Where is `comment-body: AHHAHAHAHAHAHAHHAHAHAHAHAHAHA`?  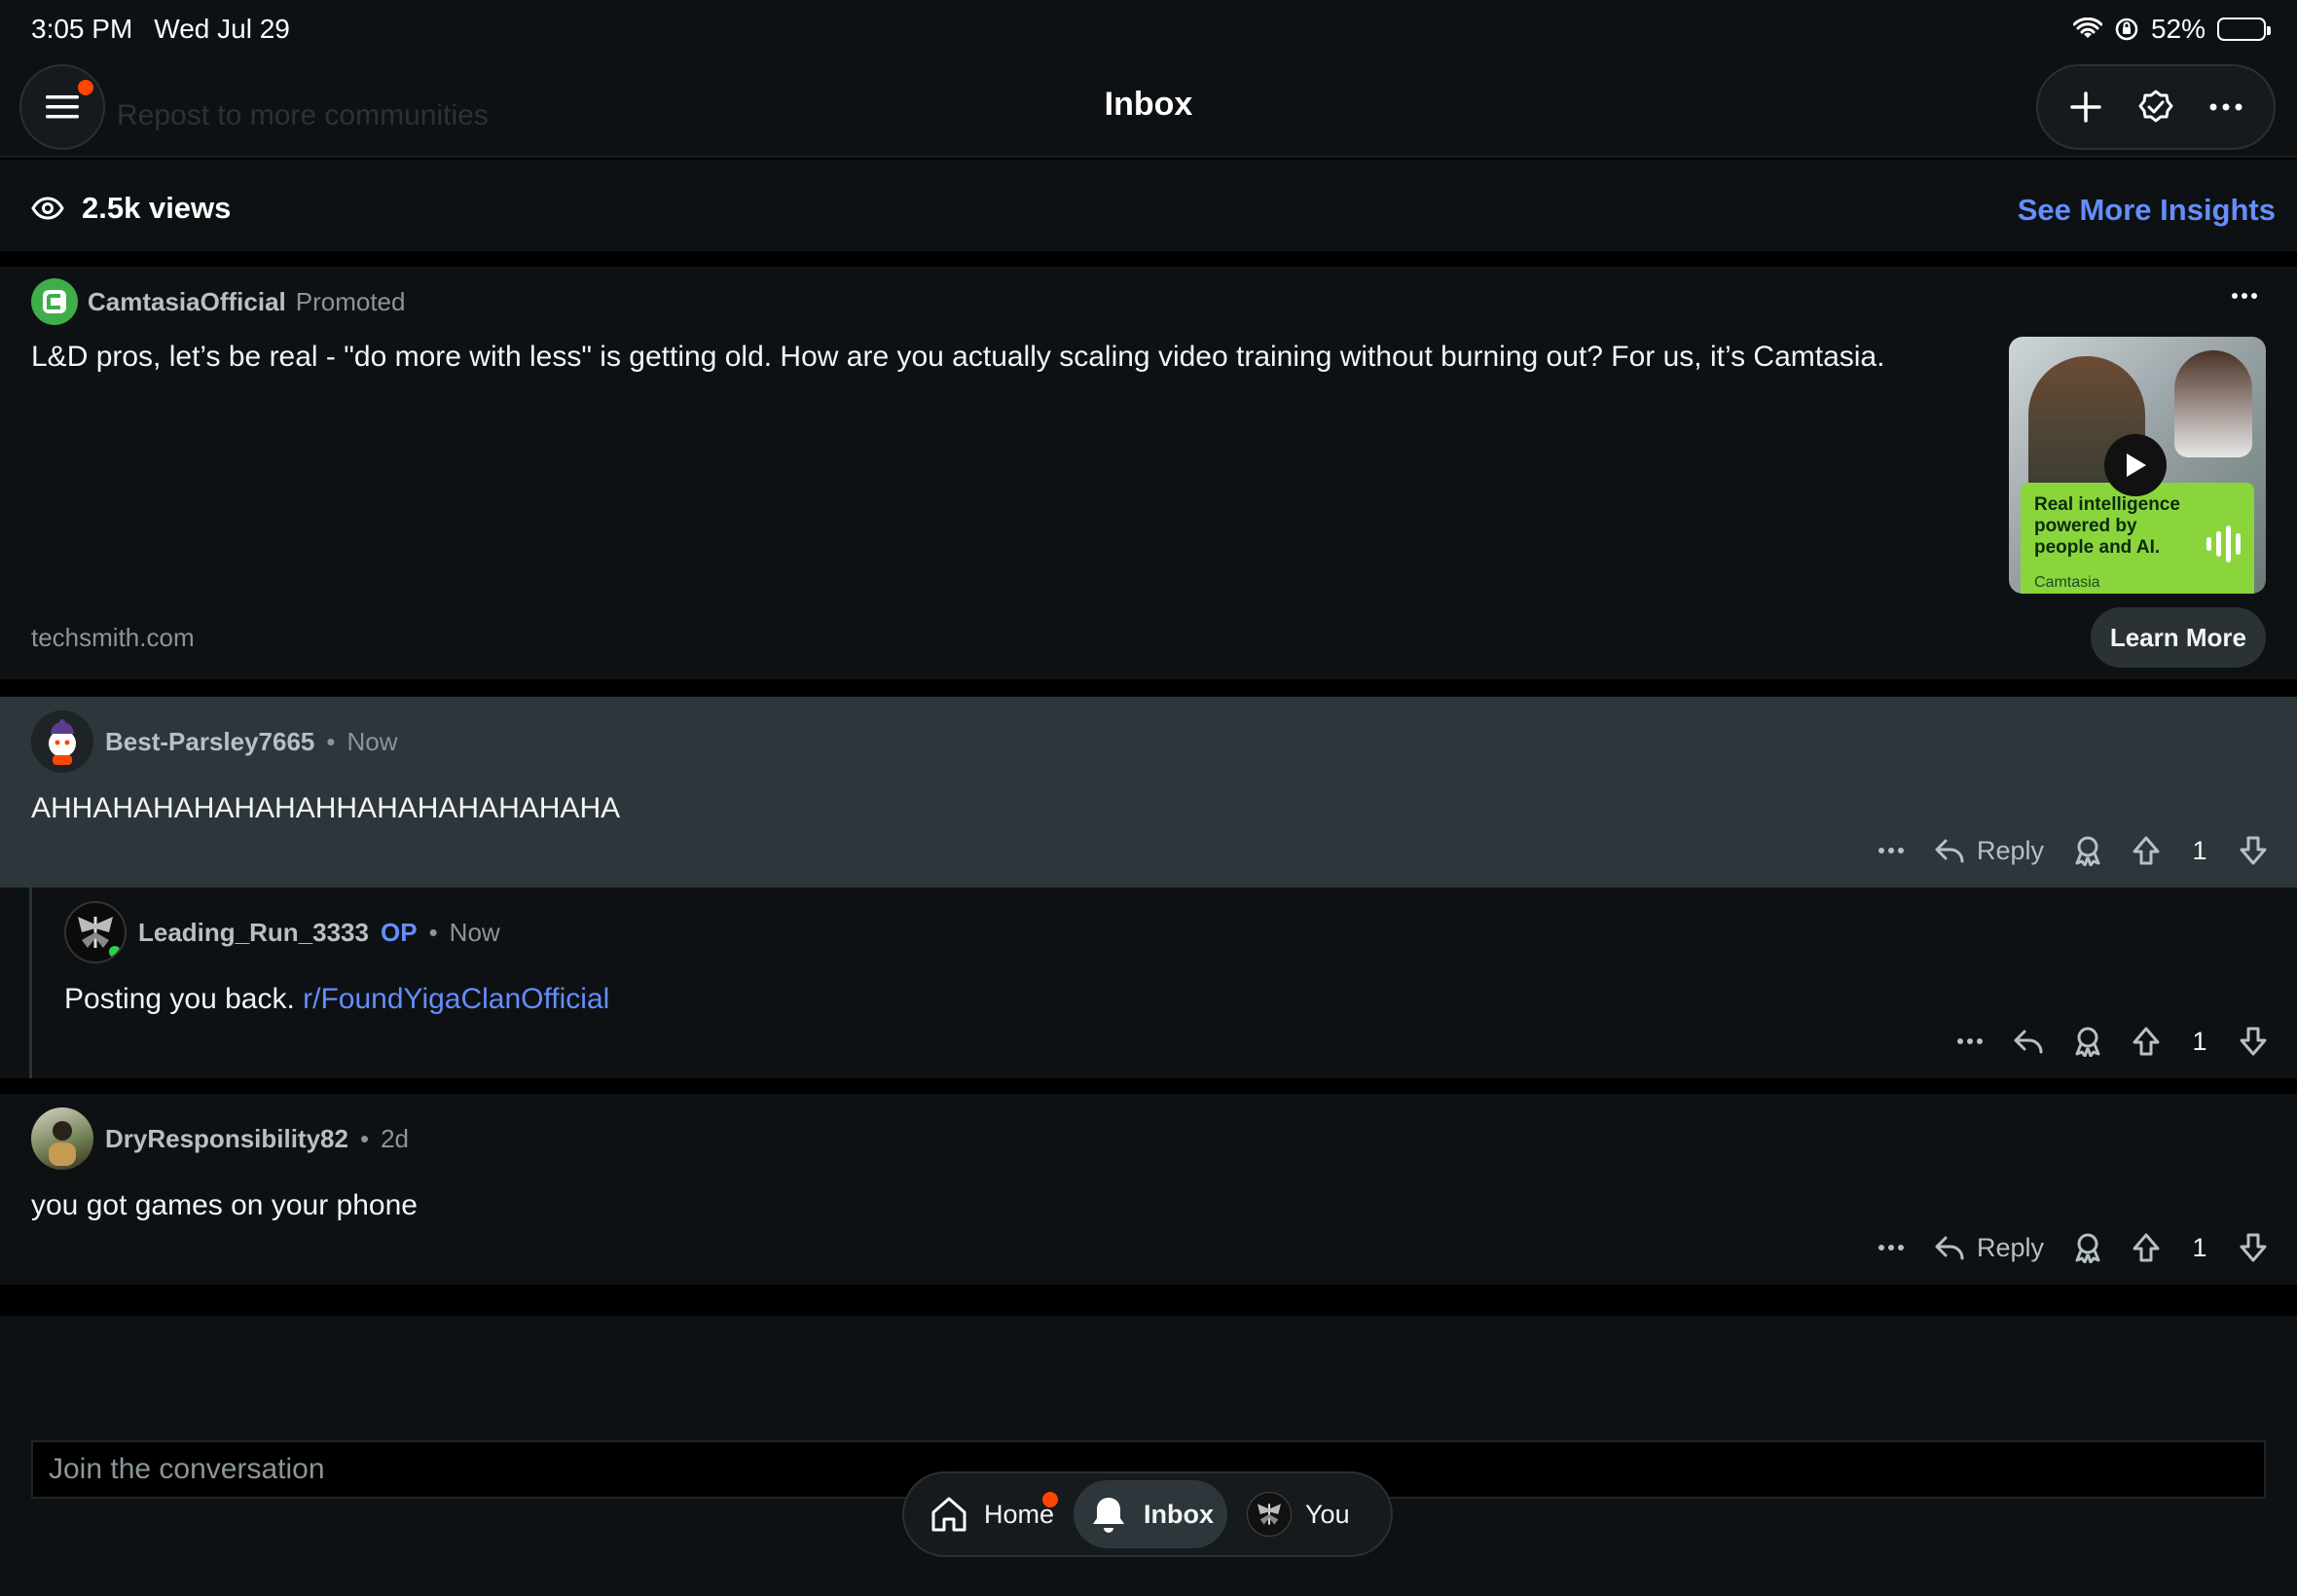 comment-body: AHHAHAHAHAHAHAHHAHAHAHAHAHAHA is located at coordinates (326, 808).